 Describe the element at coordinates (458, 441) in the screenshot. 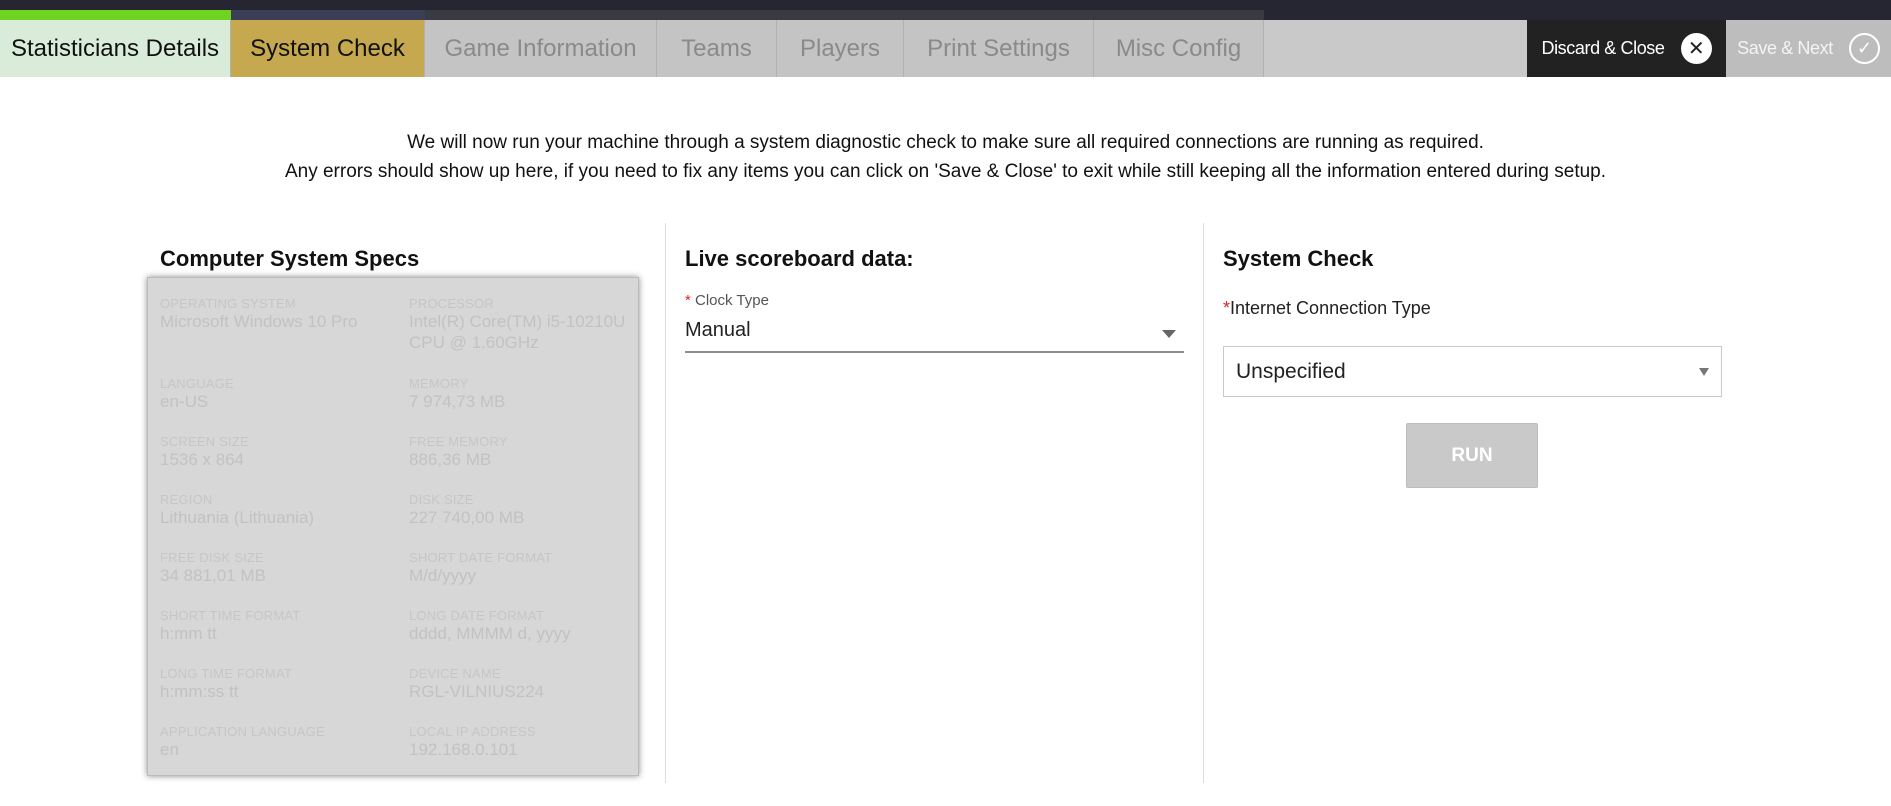

I see `spec-label: FREE MEMORY` at that location.